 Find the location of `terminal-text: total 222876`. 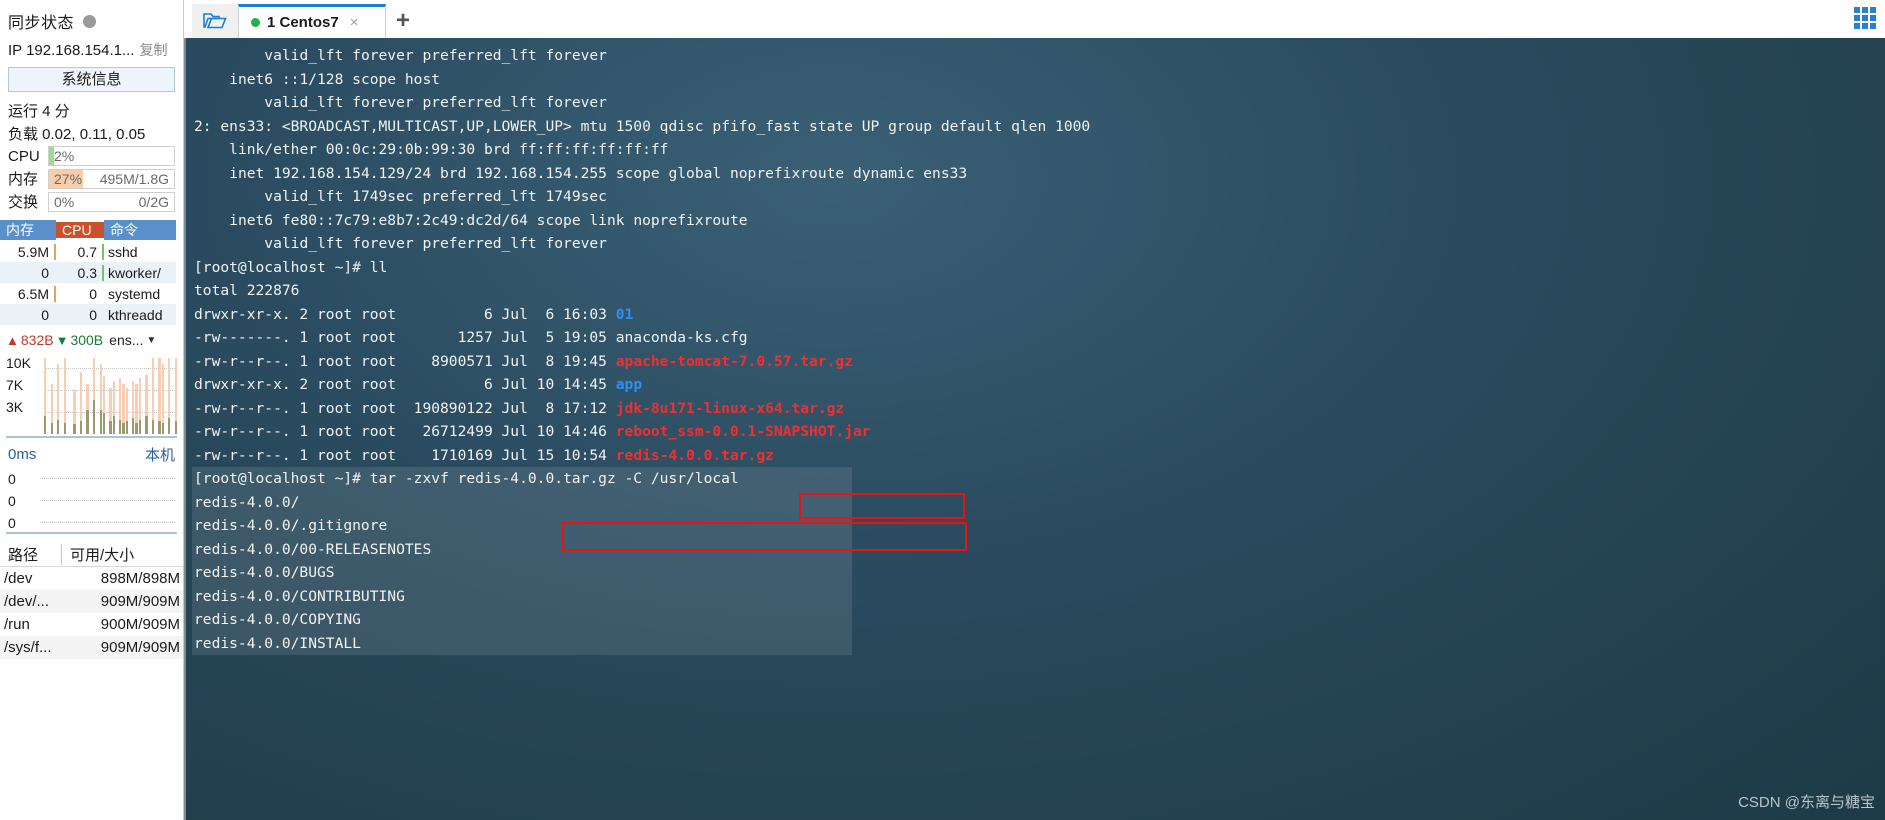

terminal-text: total 222876 is located at coordinates (247, 290).